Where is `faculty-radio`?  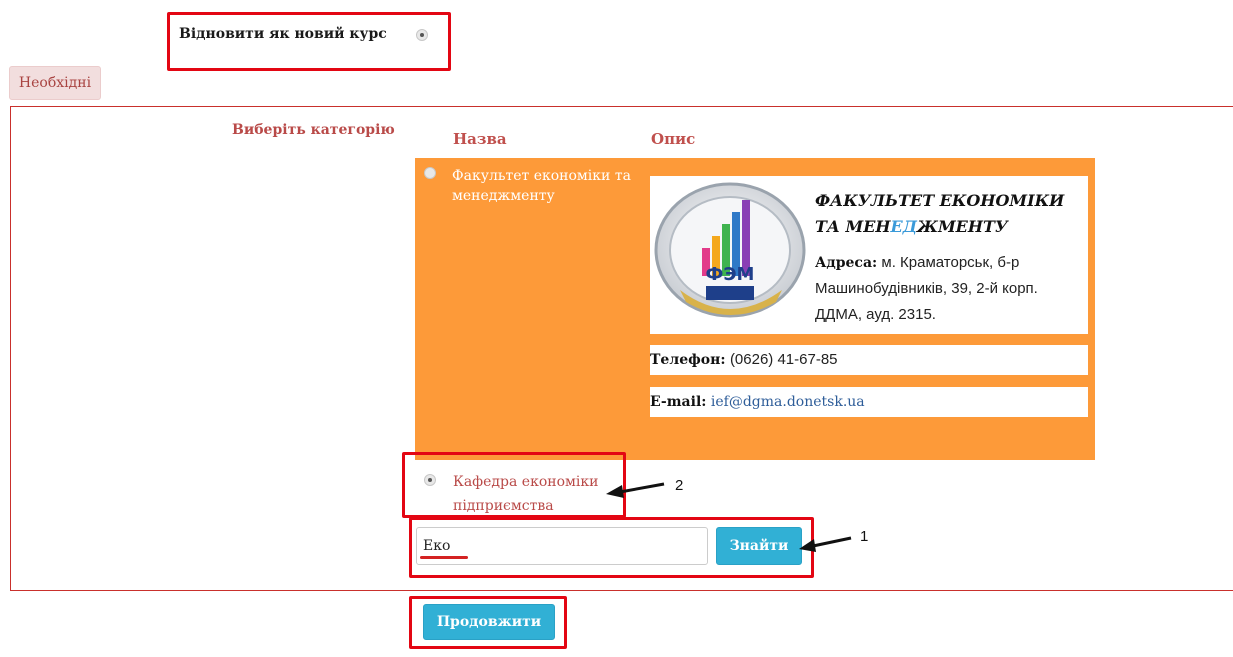
faculty-radio is located at coordinates (430, 173).